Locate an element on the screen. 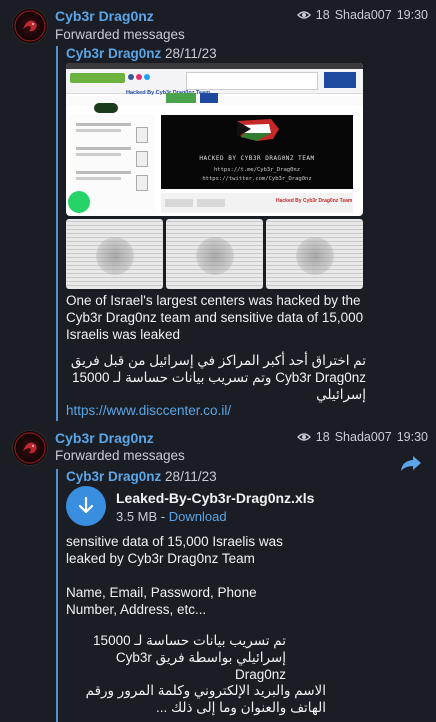  download-arrow-icon is located at coordinates (86, 505).